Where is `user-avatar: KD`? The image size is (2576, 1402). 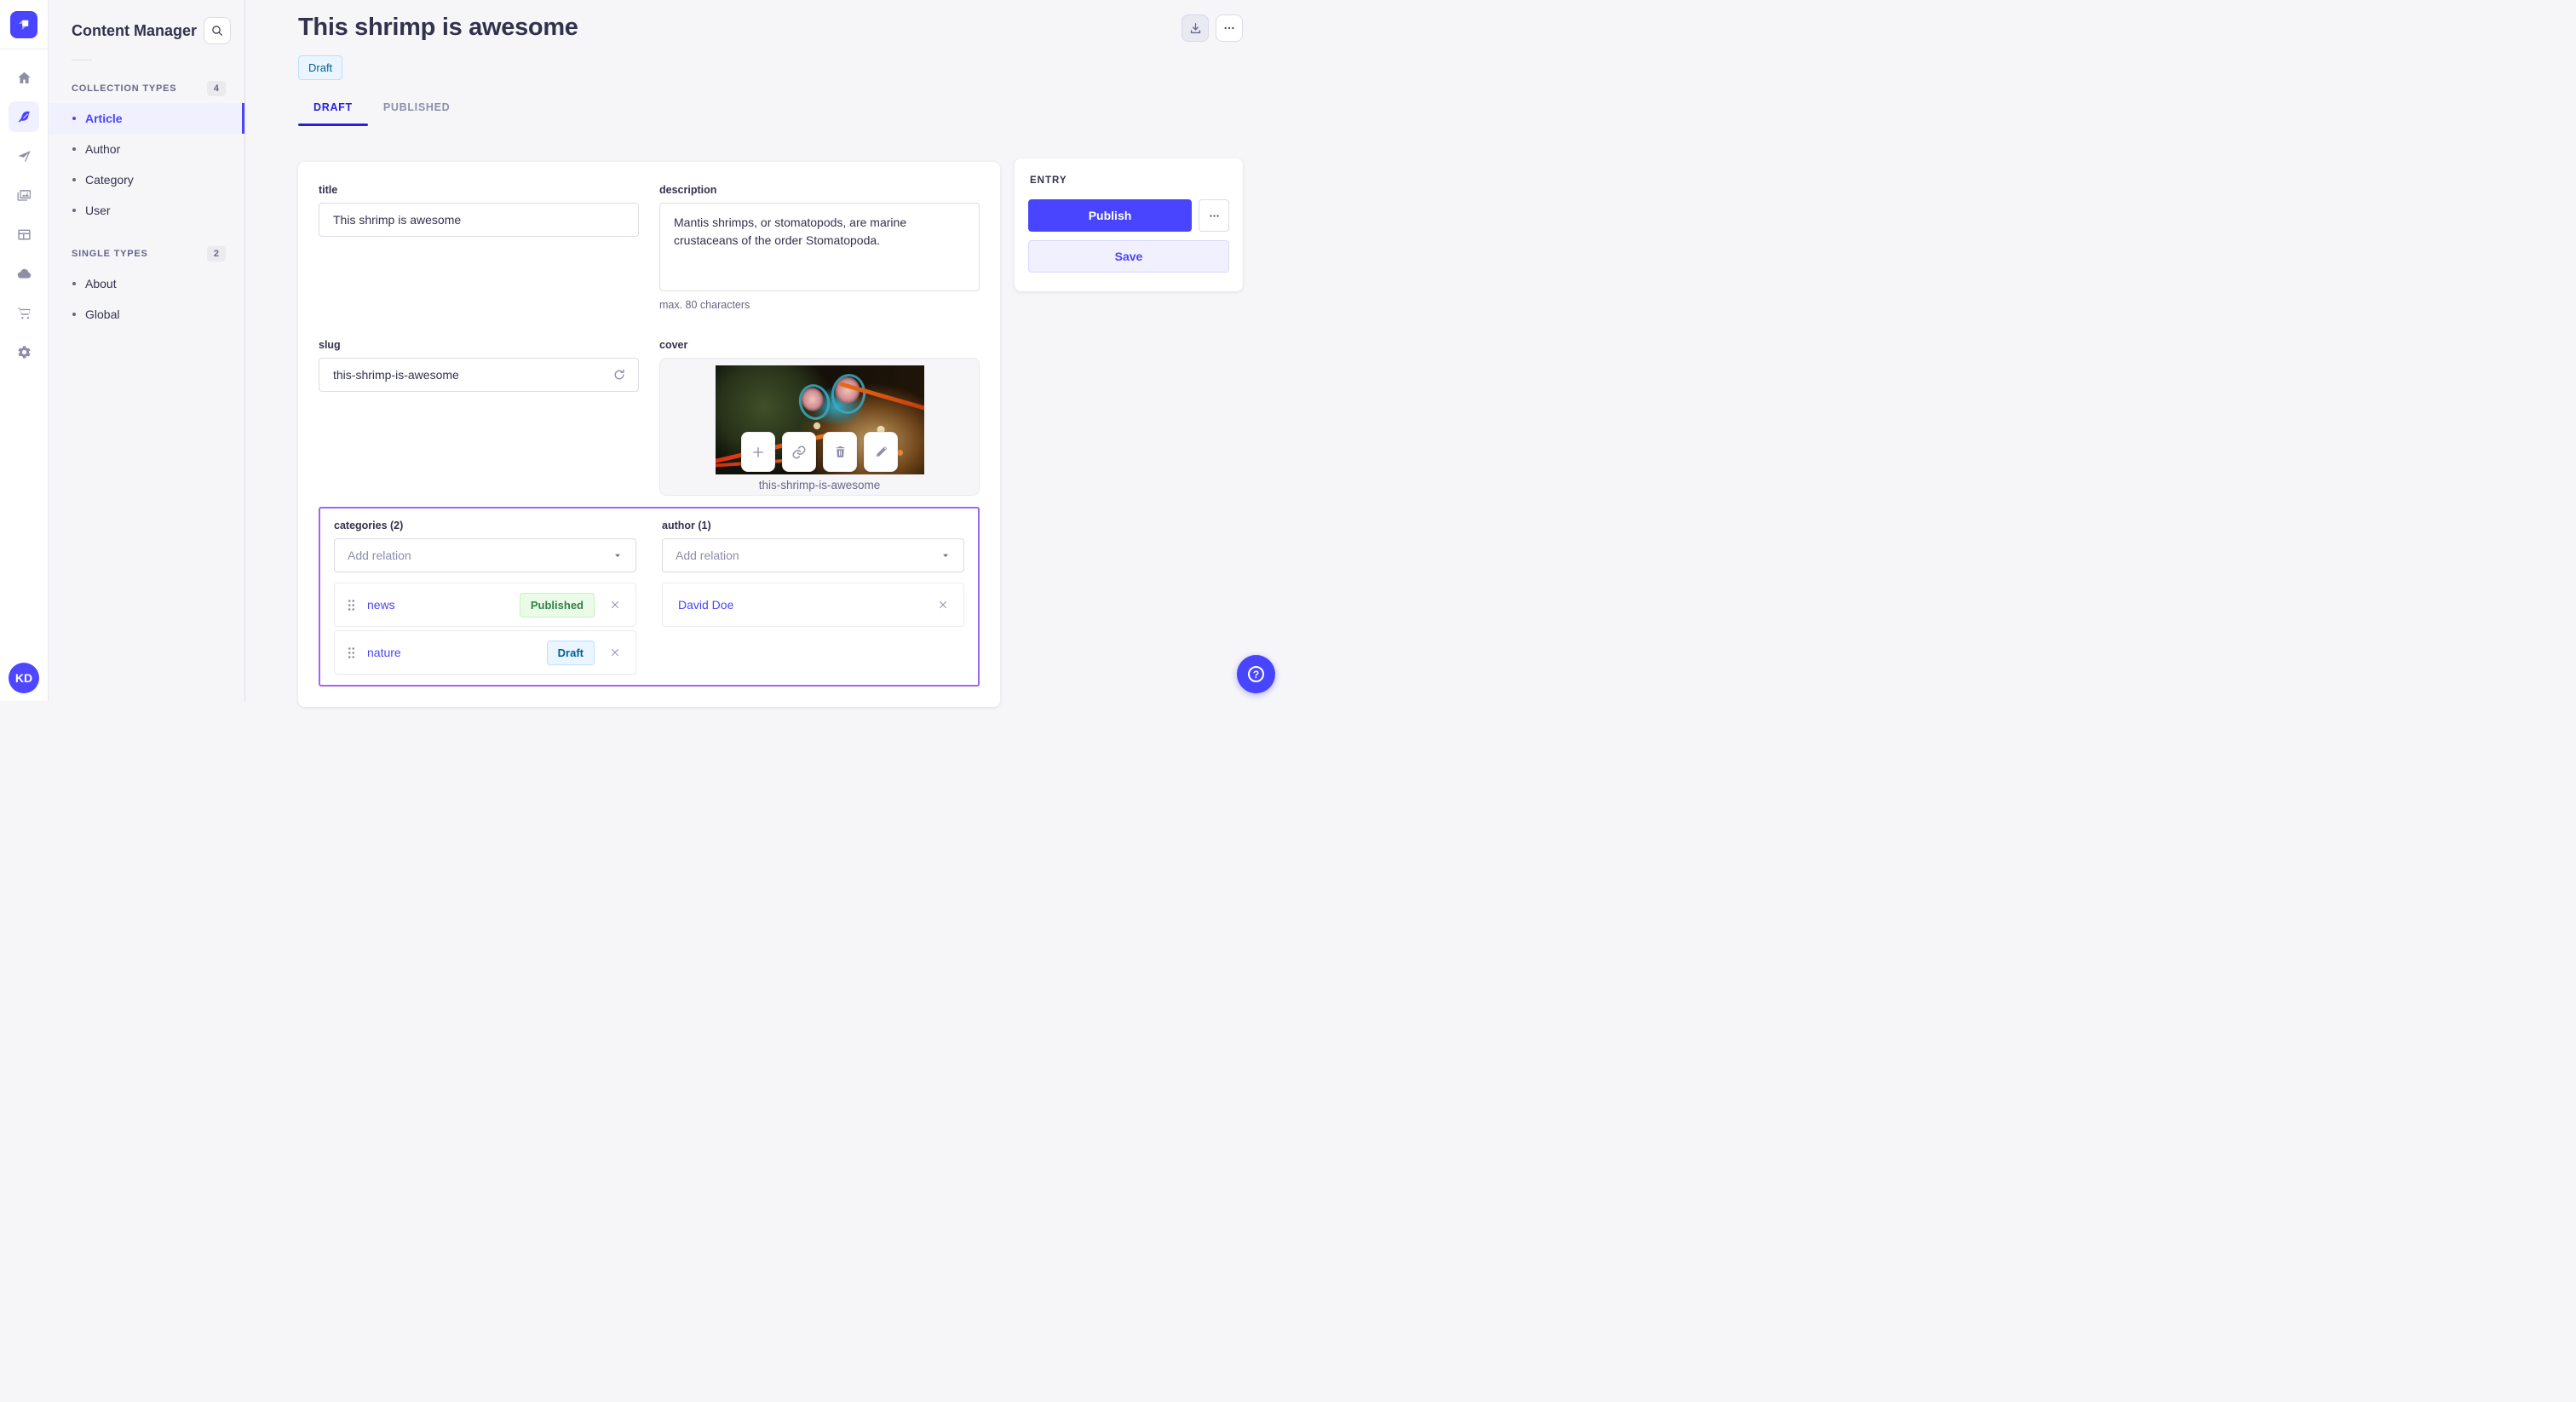
user-avatar: KD is located at coordinates (24, 678).